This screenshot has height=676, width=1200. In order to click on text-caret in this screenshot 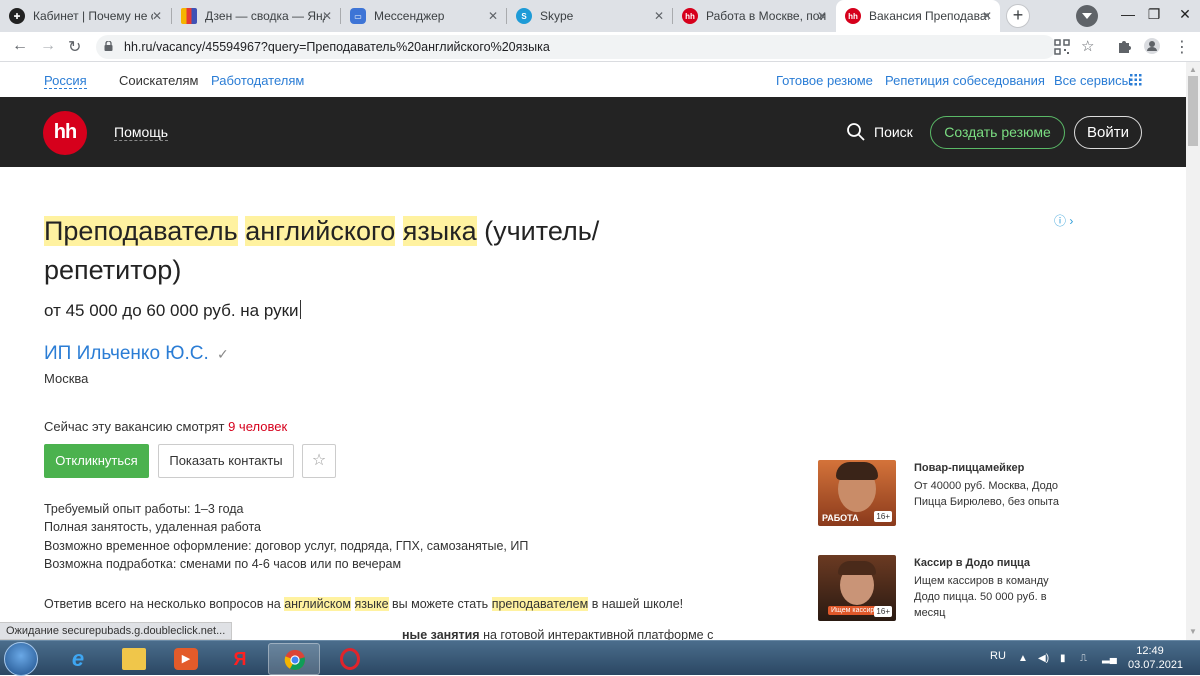, I will do `click(300, 309)`.